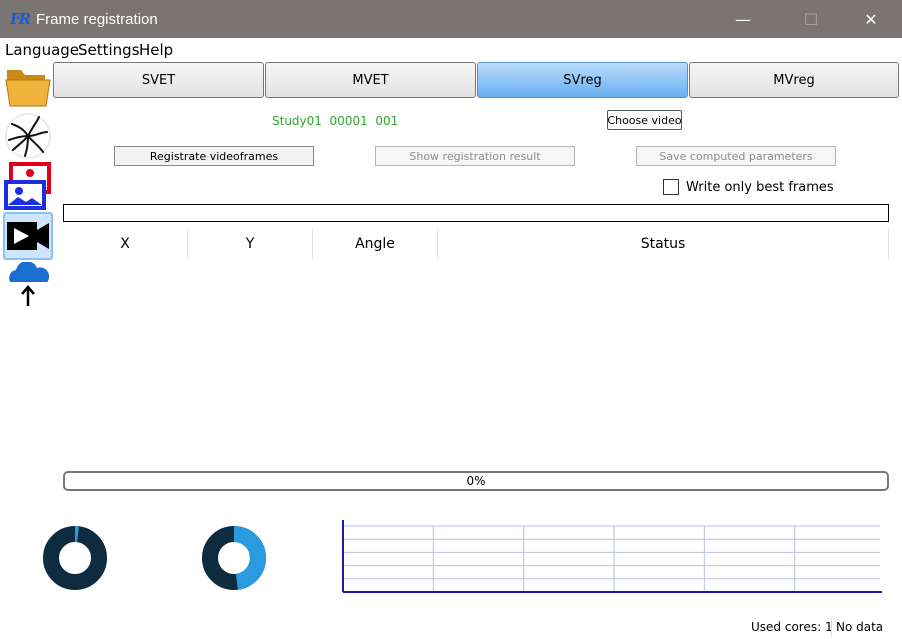  Describe the element at coordinates (860, 627) in the screenshot. I see `data-status: No data` at that location.